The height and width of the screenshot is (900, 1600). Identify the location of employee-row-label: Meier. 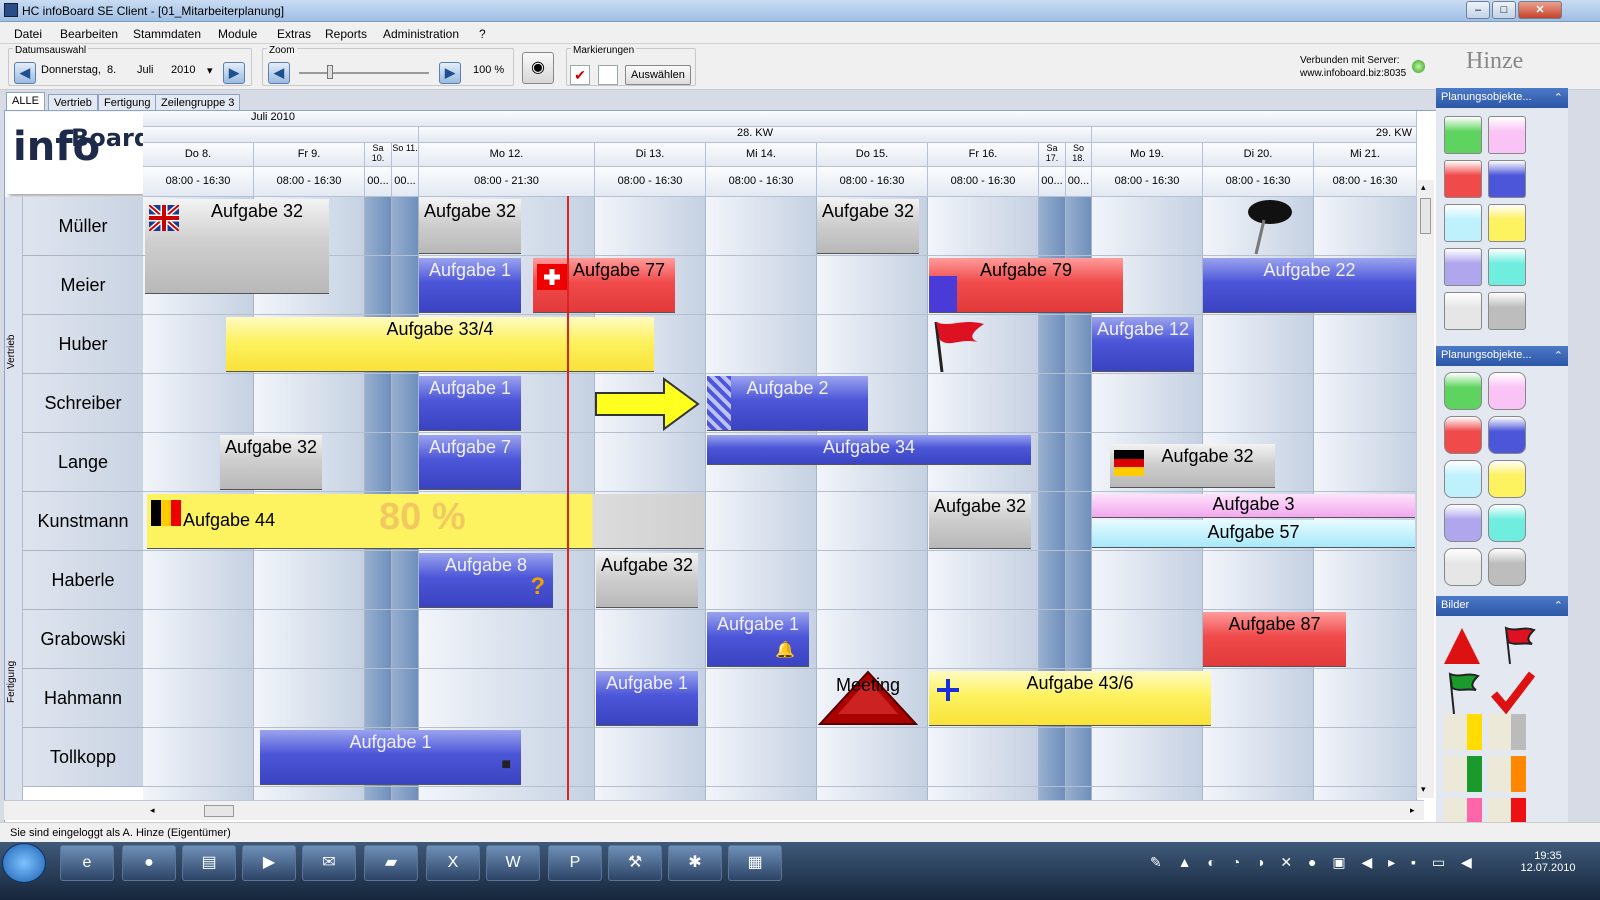
(83, 285).